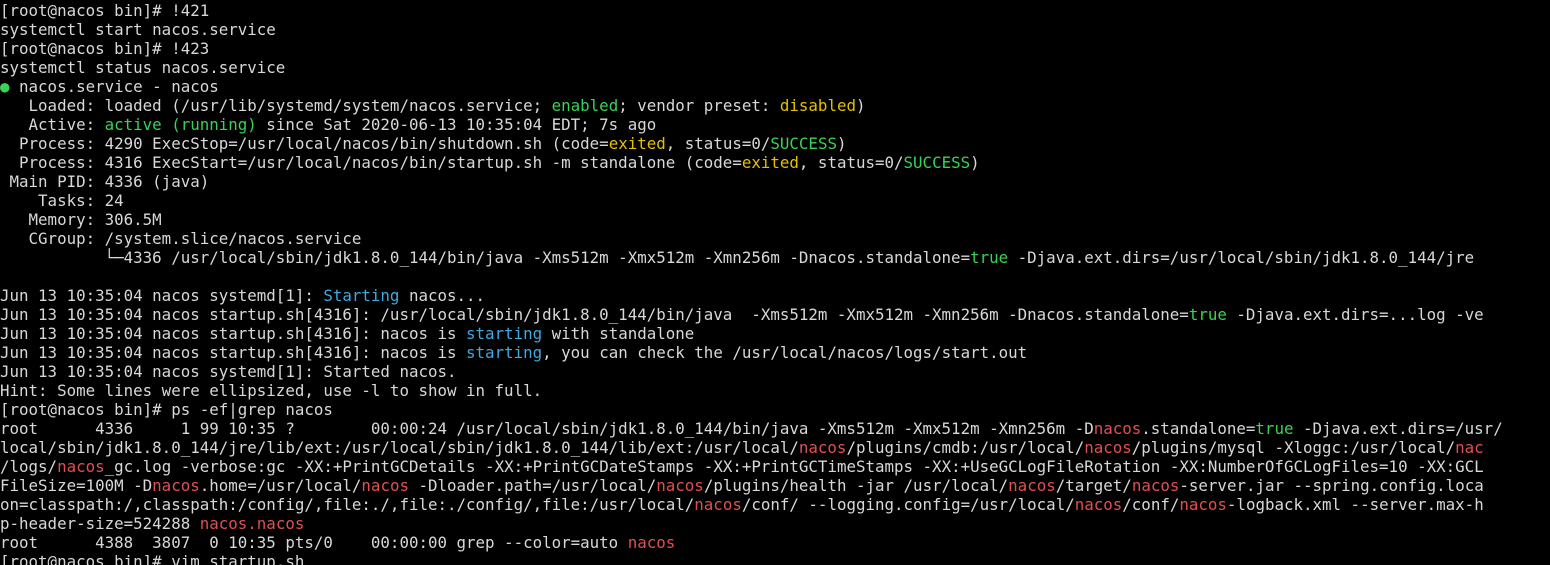 Image resolution: width=1550 pixels, height=565 pixels. I want to click on terminal-text: enabled, so click(585, 105).